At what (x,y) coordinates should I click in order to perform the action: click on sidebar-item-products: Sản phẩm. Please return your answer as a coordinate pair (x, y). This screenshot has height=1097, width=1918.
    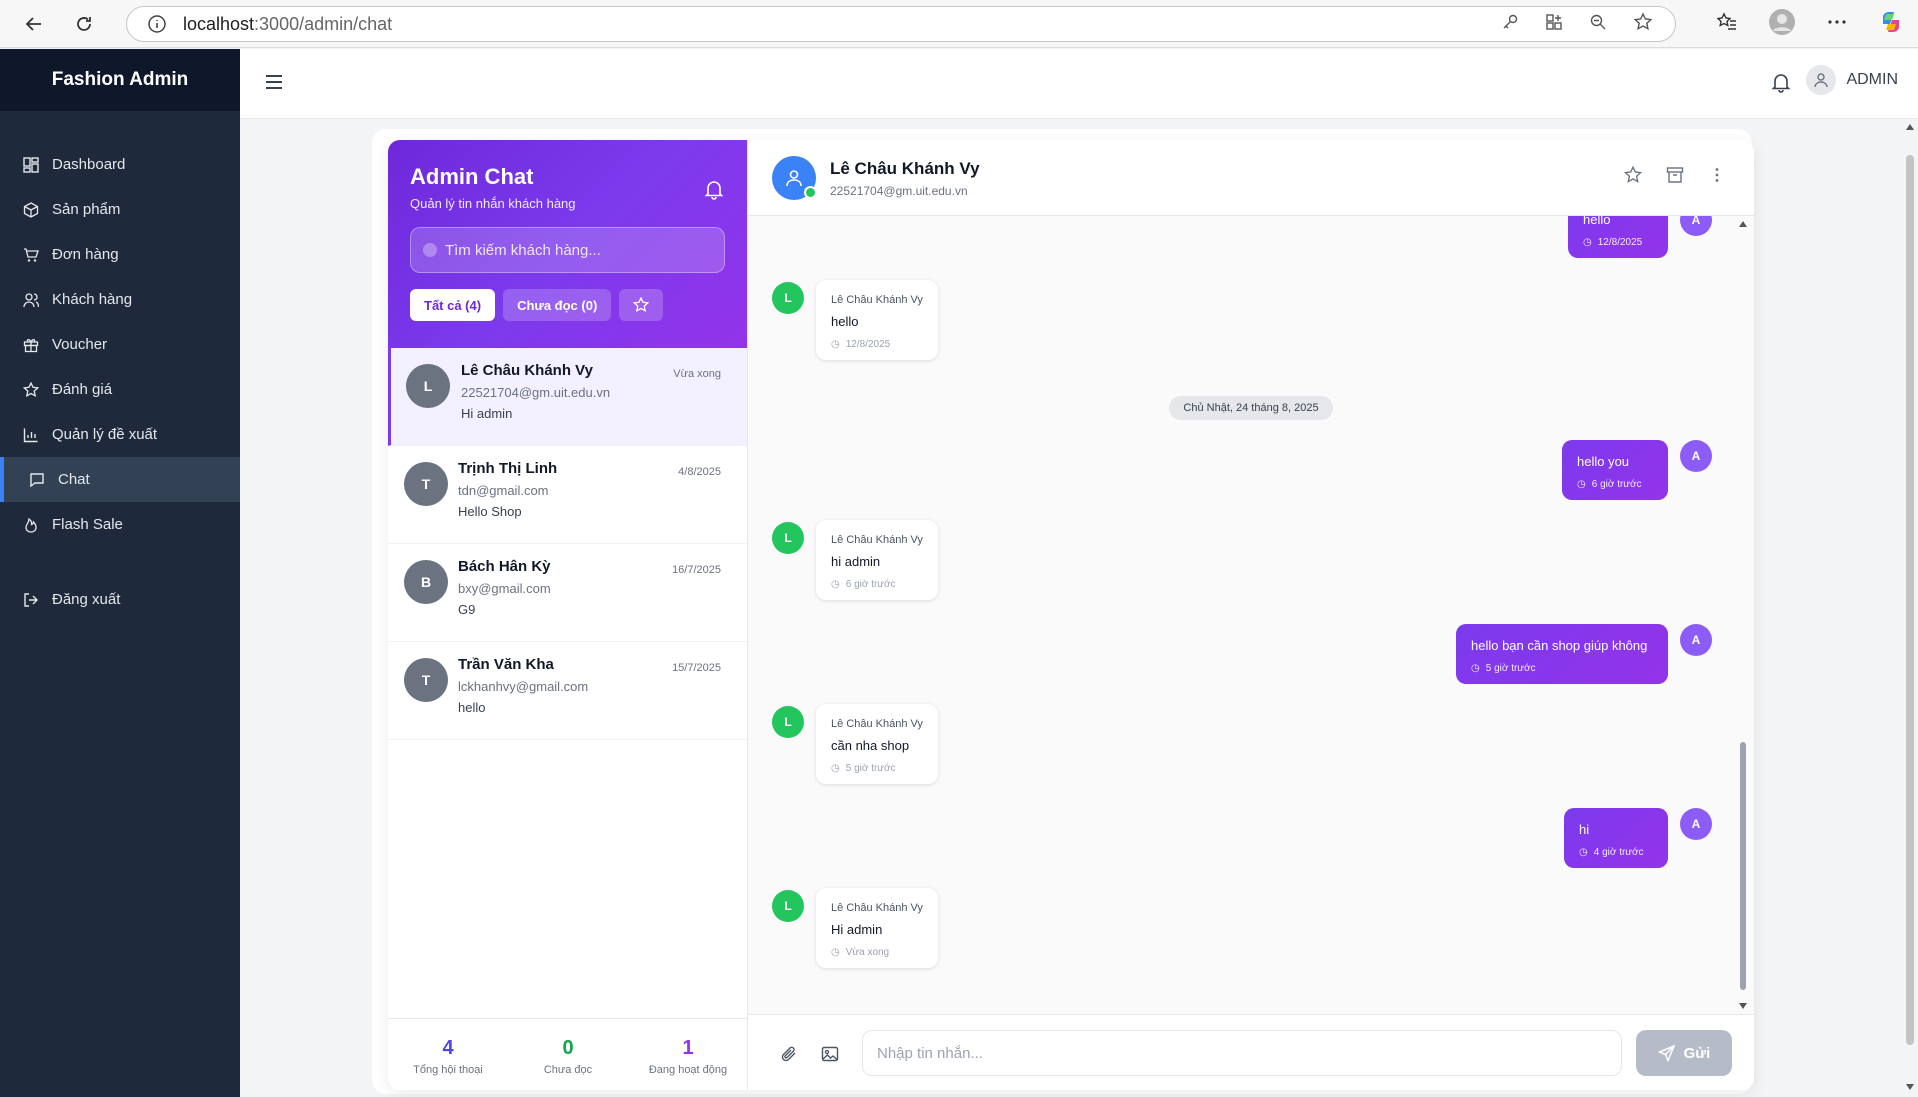
    Looking at the image, I should click on (120, 209).